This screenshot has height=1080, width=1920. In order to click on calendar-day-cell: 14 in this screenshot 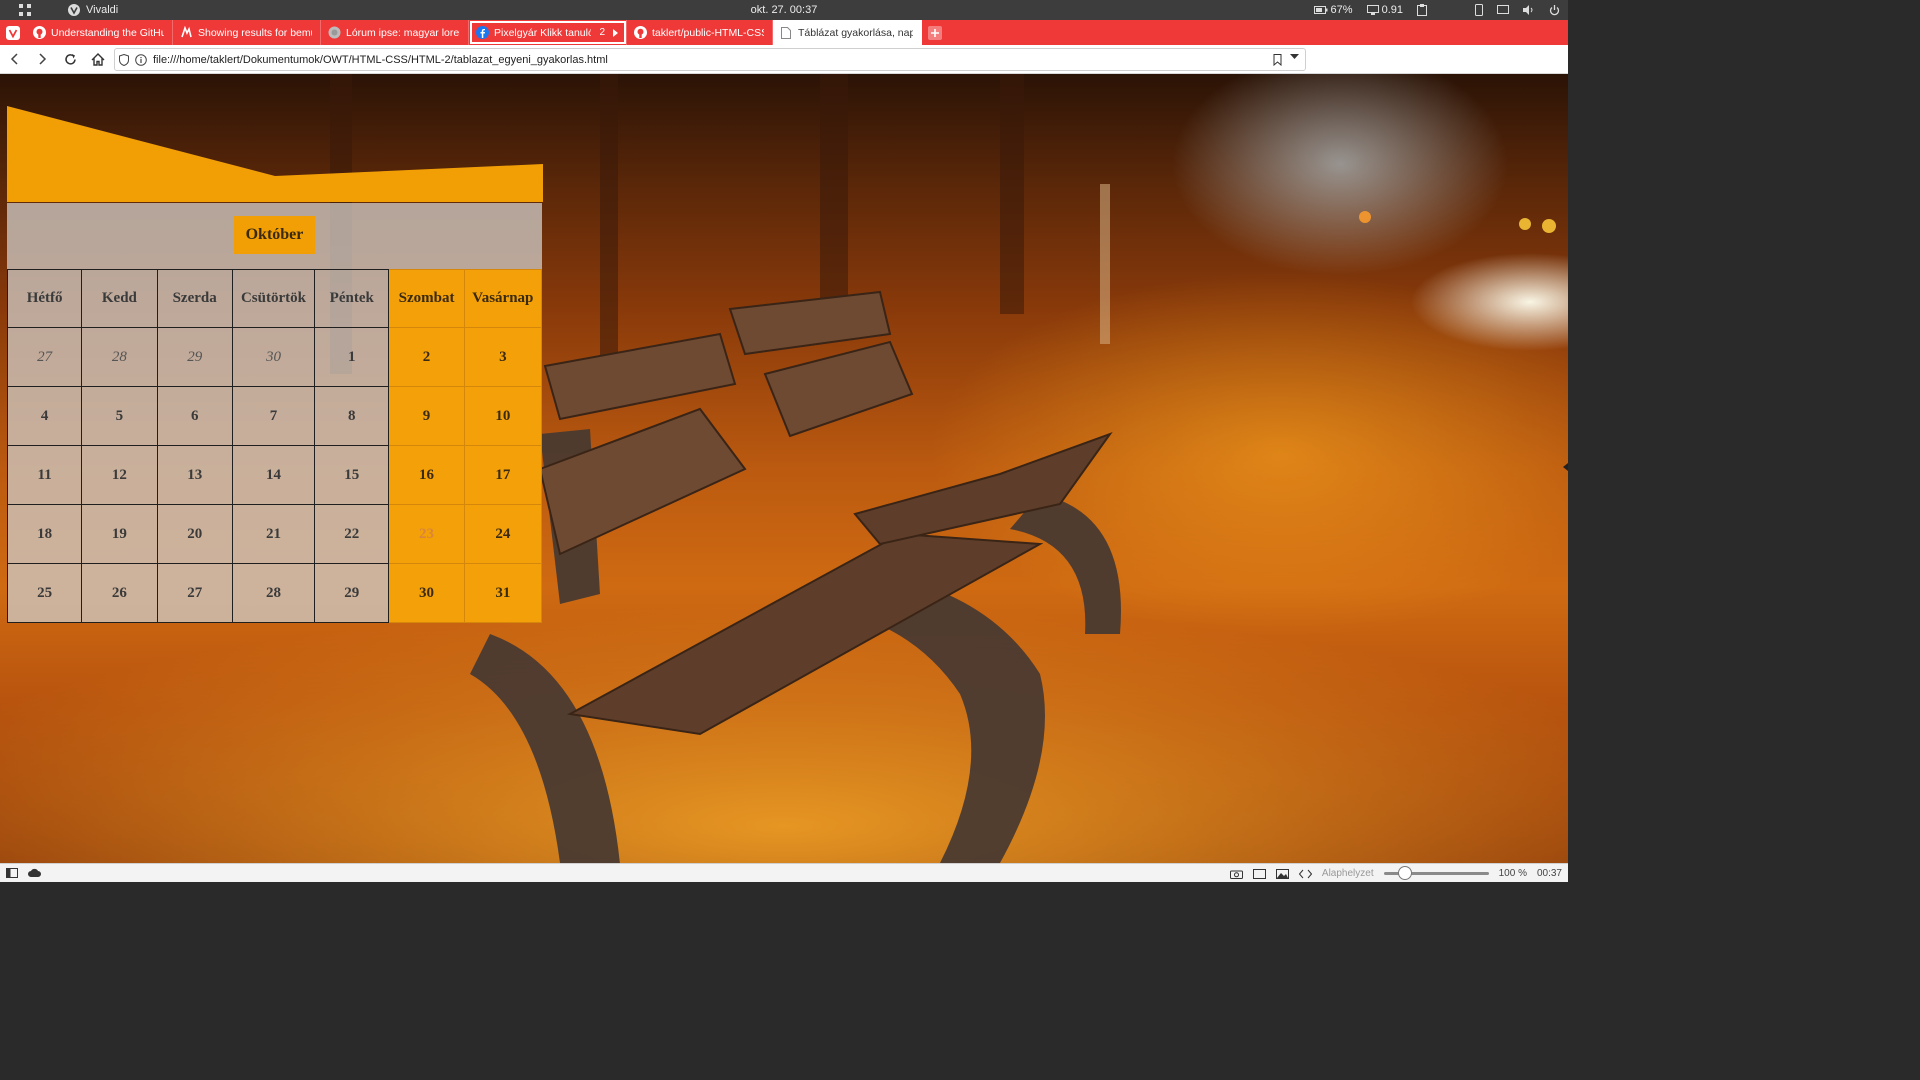, I will do `click(273, 475)`.